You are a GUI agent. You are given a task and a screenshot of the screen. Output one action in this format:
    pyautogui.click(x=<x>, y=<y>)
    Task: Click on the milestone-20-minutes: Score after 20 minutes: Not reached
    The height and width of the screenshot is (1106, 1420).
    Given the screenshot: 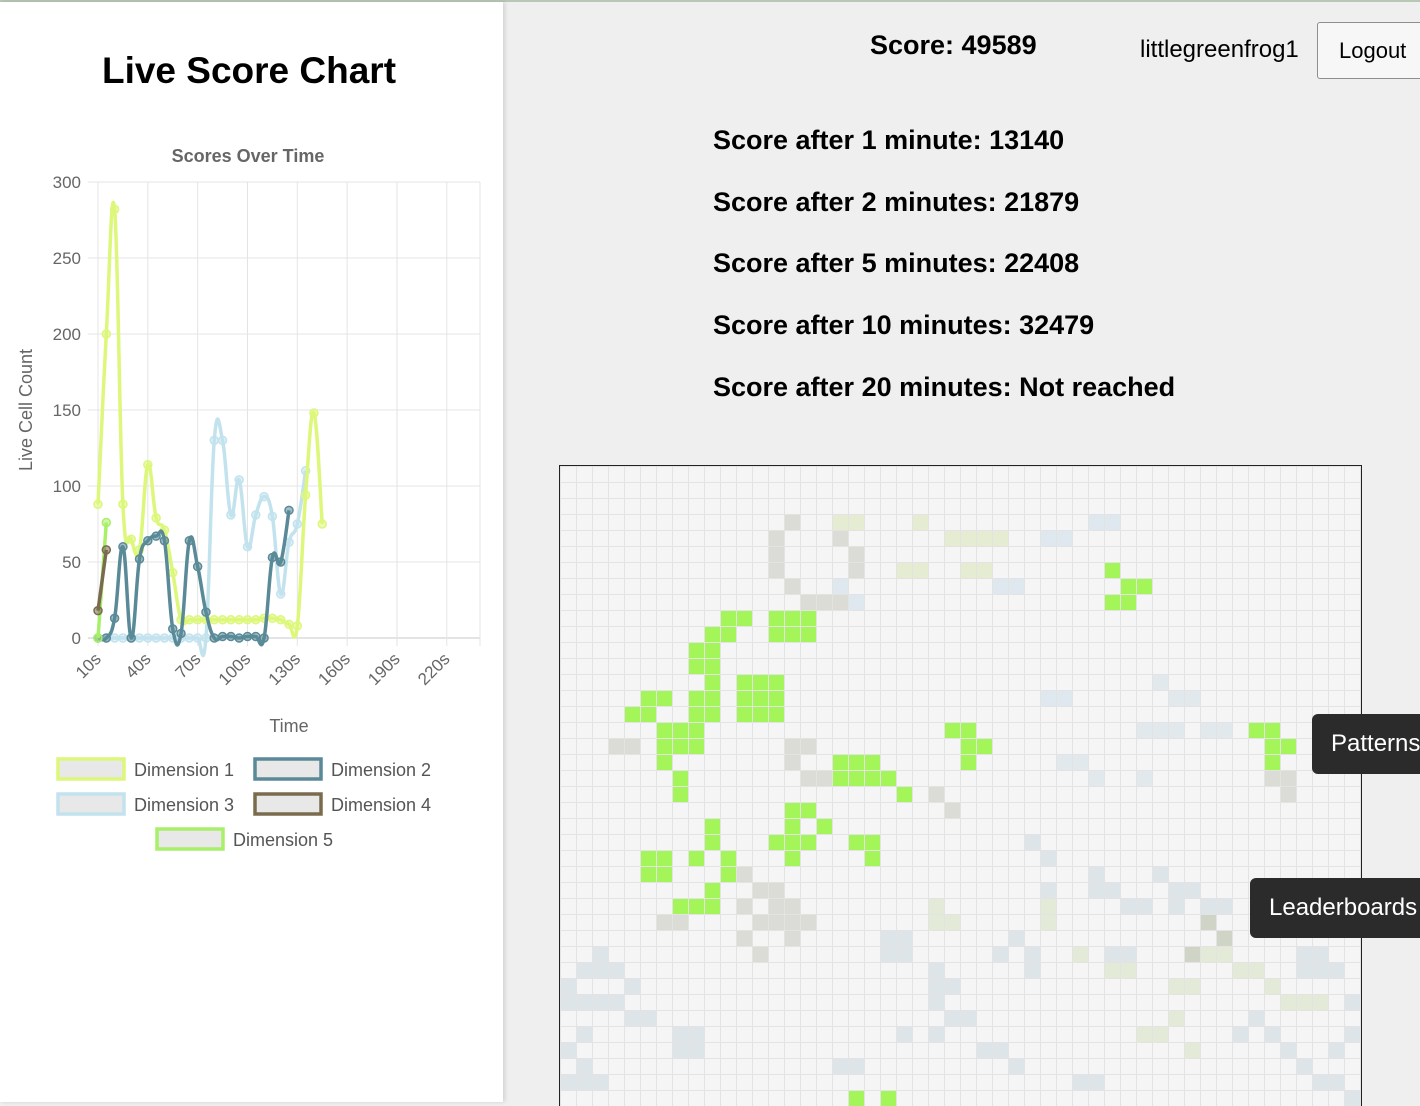 What is the action you would take?
    pyautogui.click(x=944, y=386)
    